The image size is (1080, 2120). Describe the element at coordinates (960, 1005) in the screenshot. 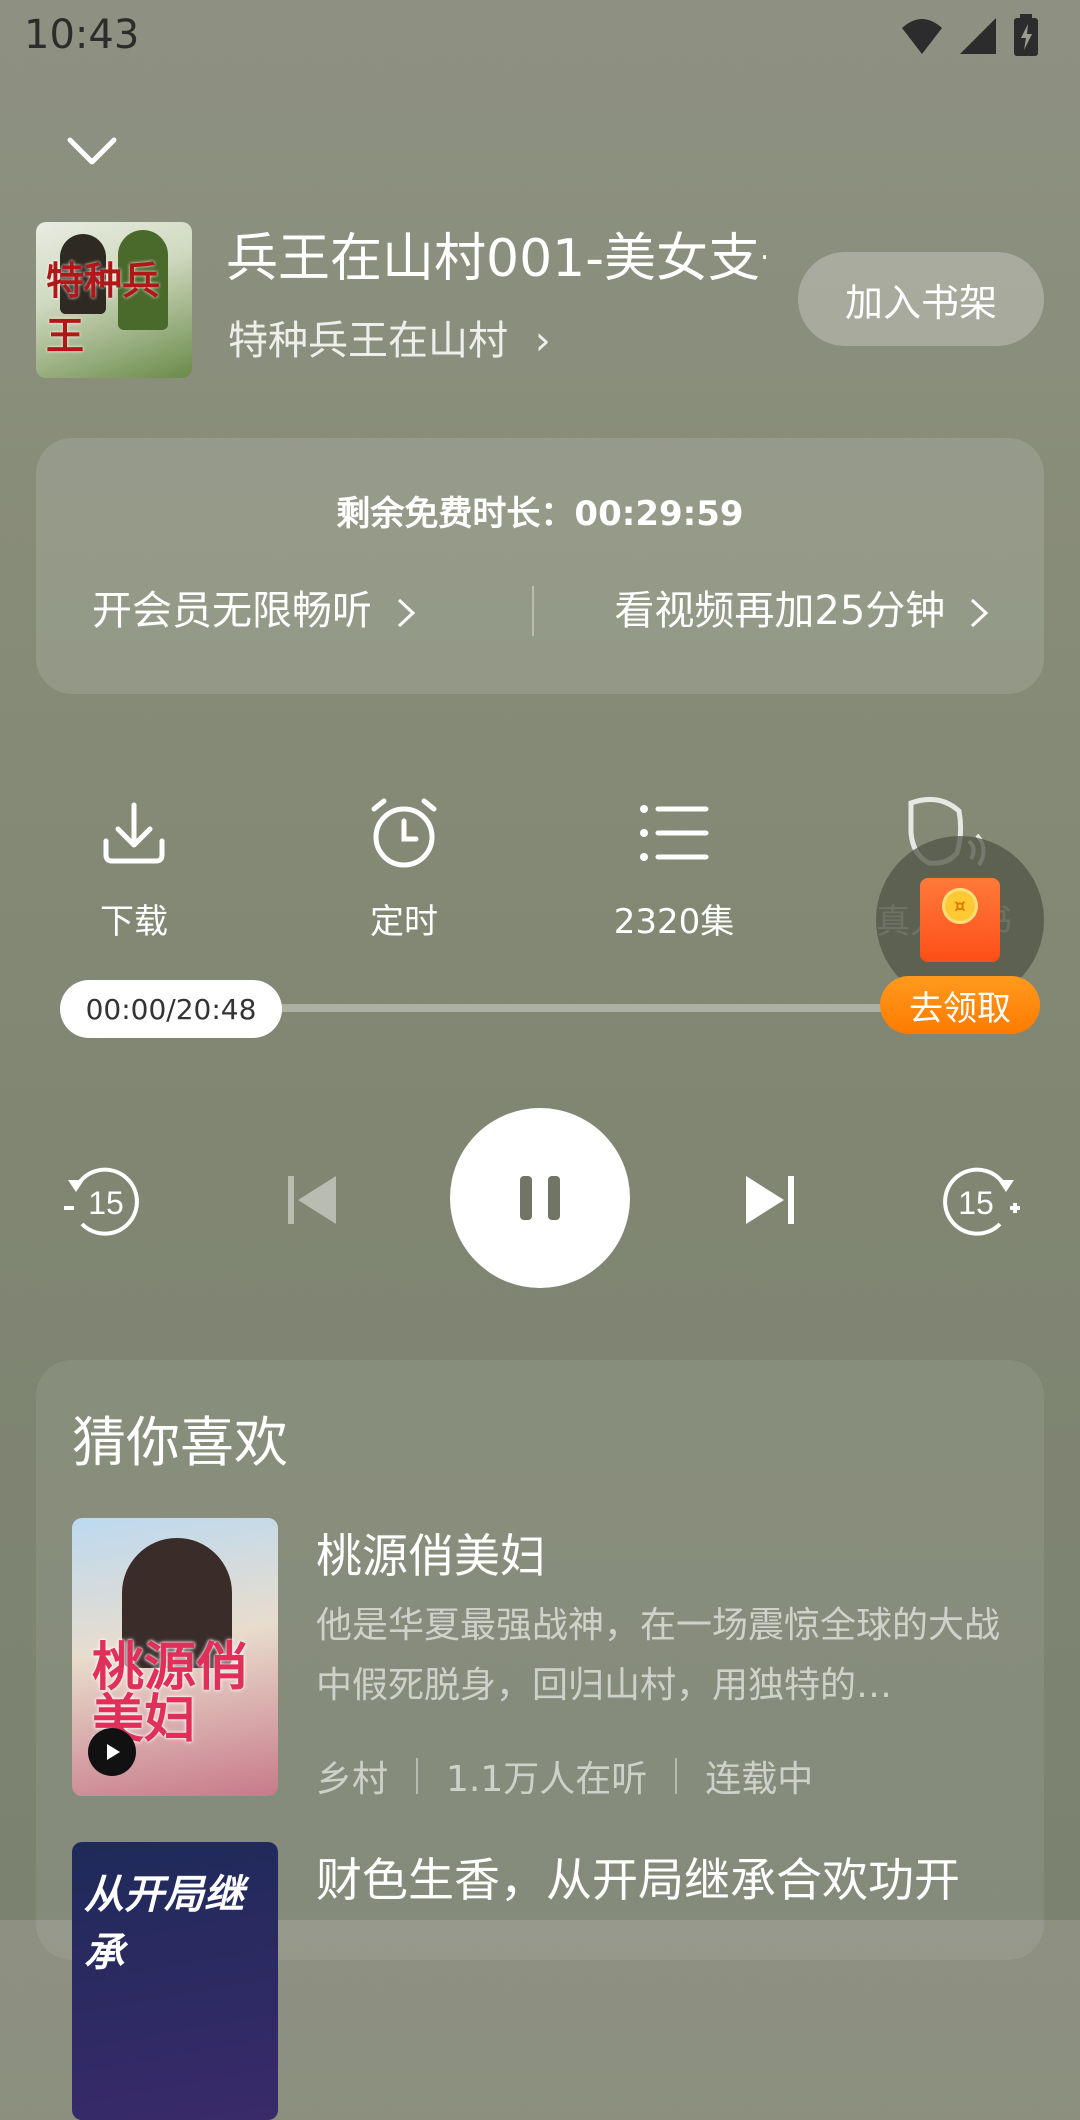

I see `claim-reward-button: 去领取` at that location.